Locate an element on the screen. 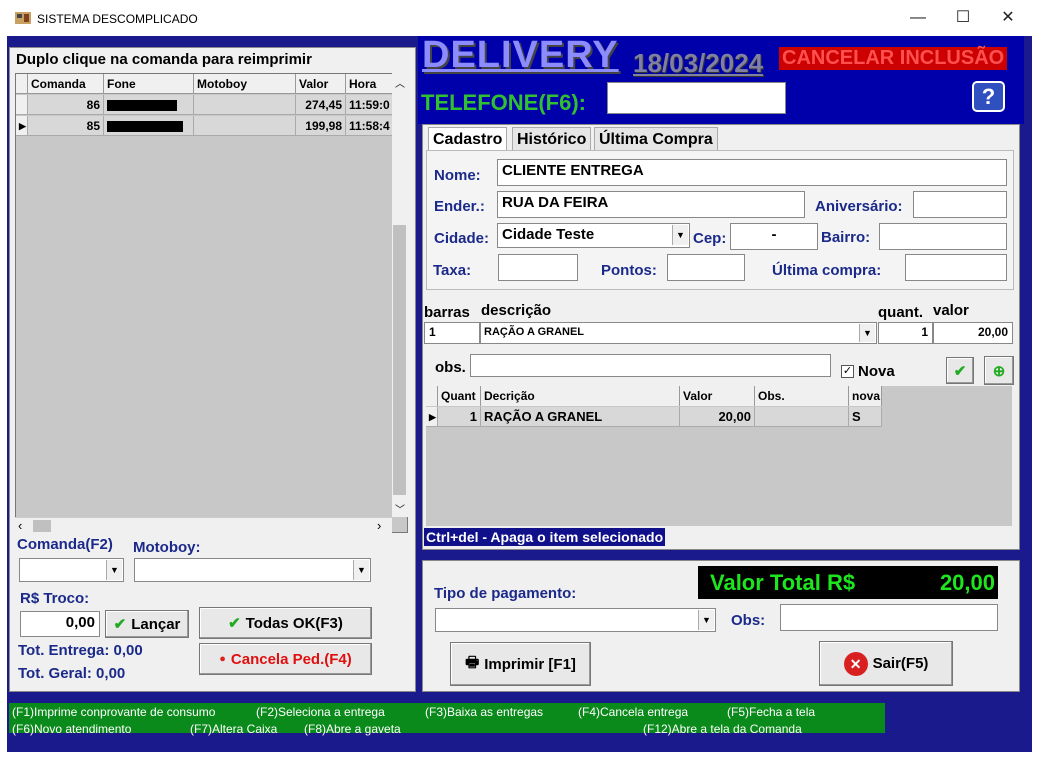  shortcut-f5: (F5)Fecha a tela is located at coordinates (771, 712).